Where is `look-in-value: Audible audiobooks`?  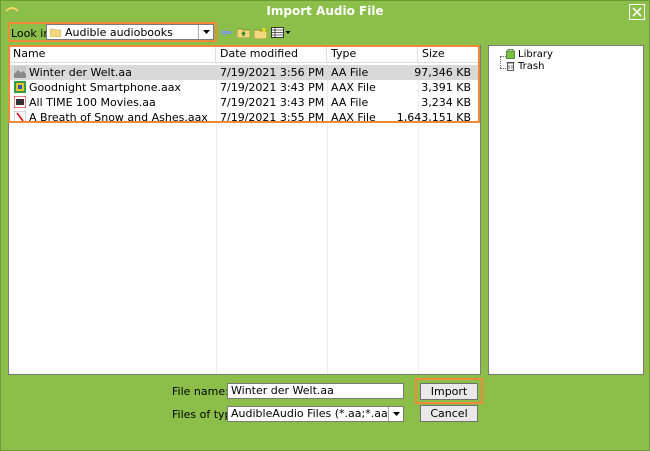
look-in-value: Audible audiobooks is located at coordinates (119, 32).